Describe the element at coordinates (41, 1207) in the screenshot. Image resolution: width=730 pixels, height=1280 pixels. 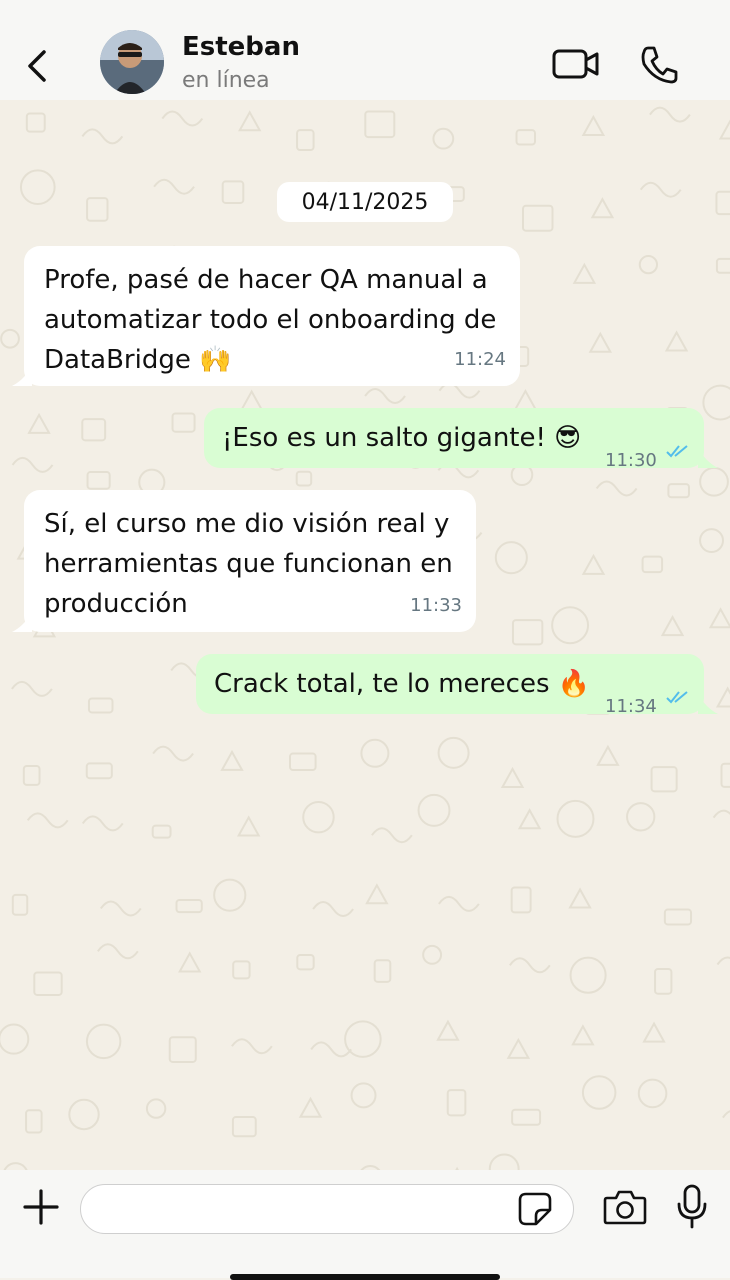
I see `plus-icon` at that location.